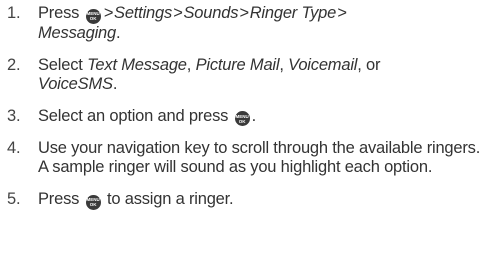  What do you see at coordinates (237, 64) in the screenshot?
I see `option-picture-mail: Picture Mail` at bounding box center [237, 64].